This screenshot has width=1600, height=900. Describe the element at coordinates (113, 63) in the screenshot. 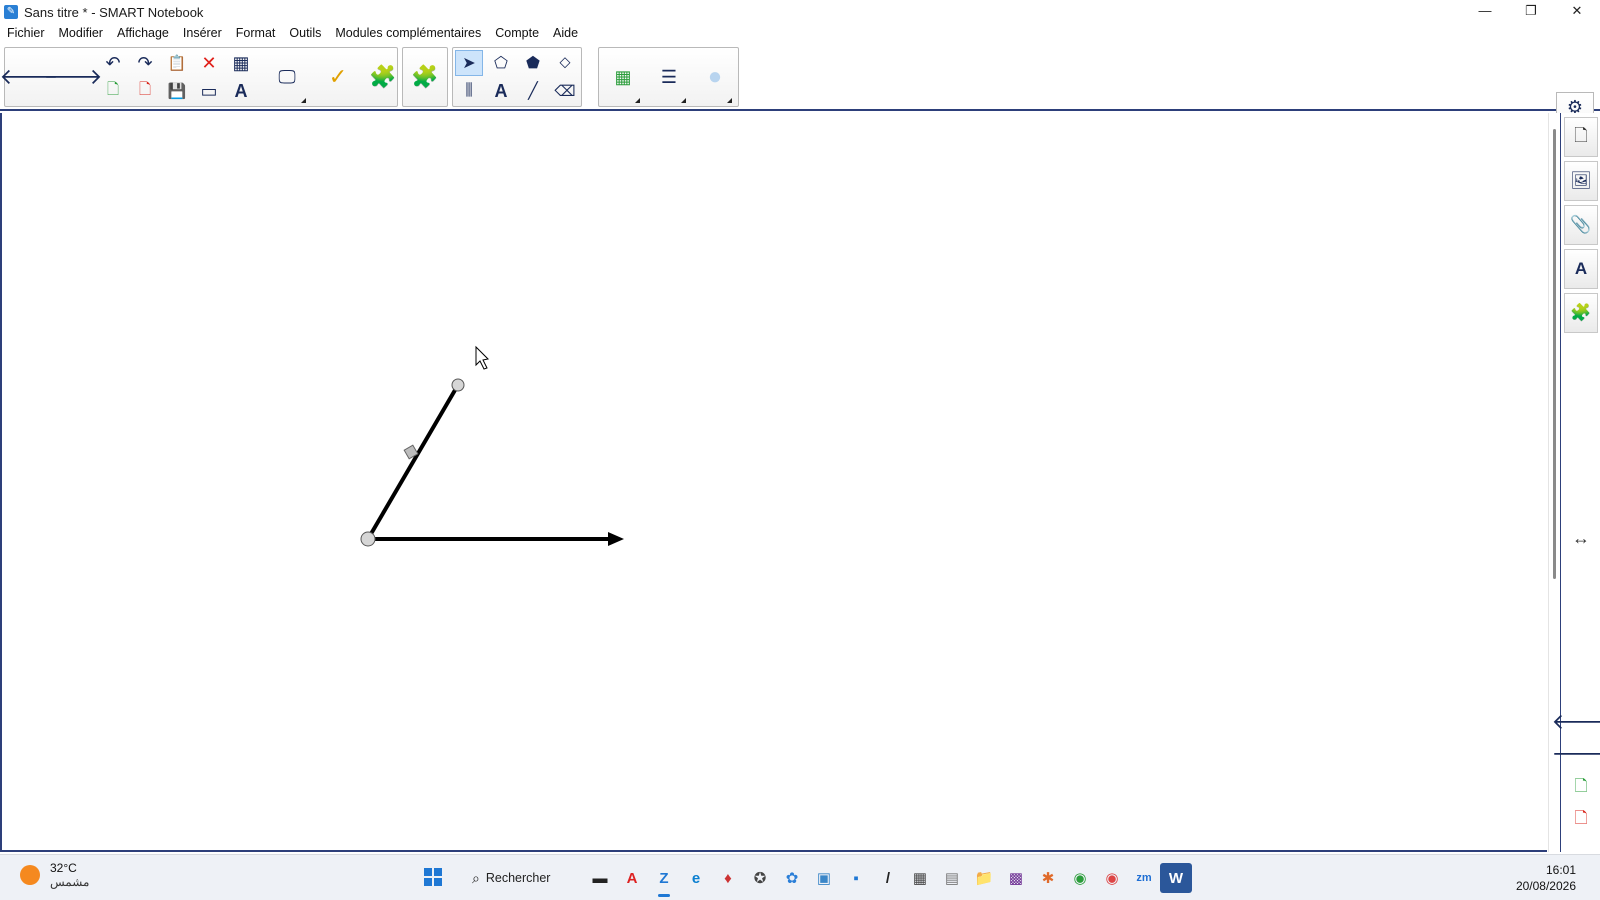

I see `undo-icon: ↶` at that location.